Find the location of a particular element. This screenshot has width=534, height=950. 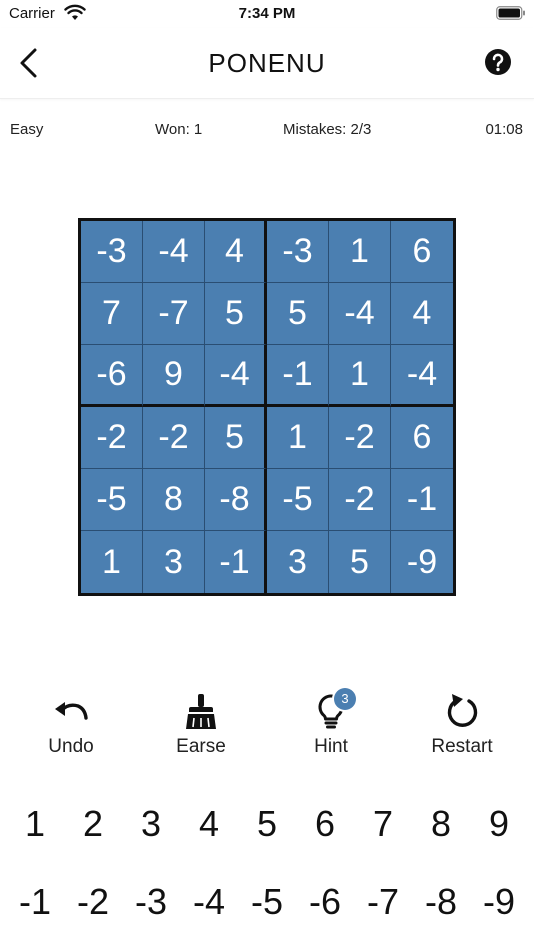

board-cell: -7 is located at coordinates (174, 314).